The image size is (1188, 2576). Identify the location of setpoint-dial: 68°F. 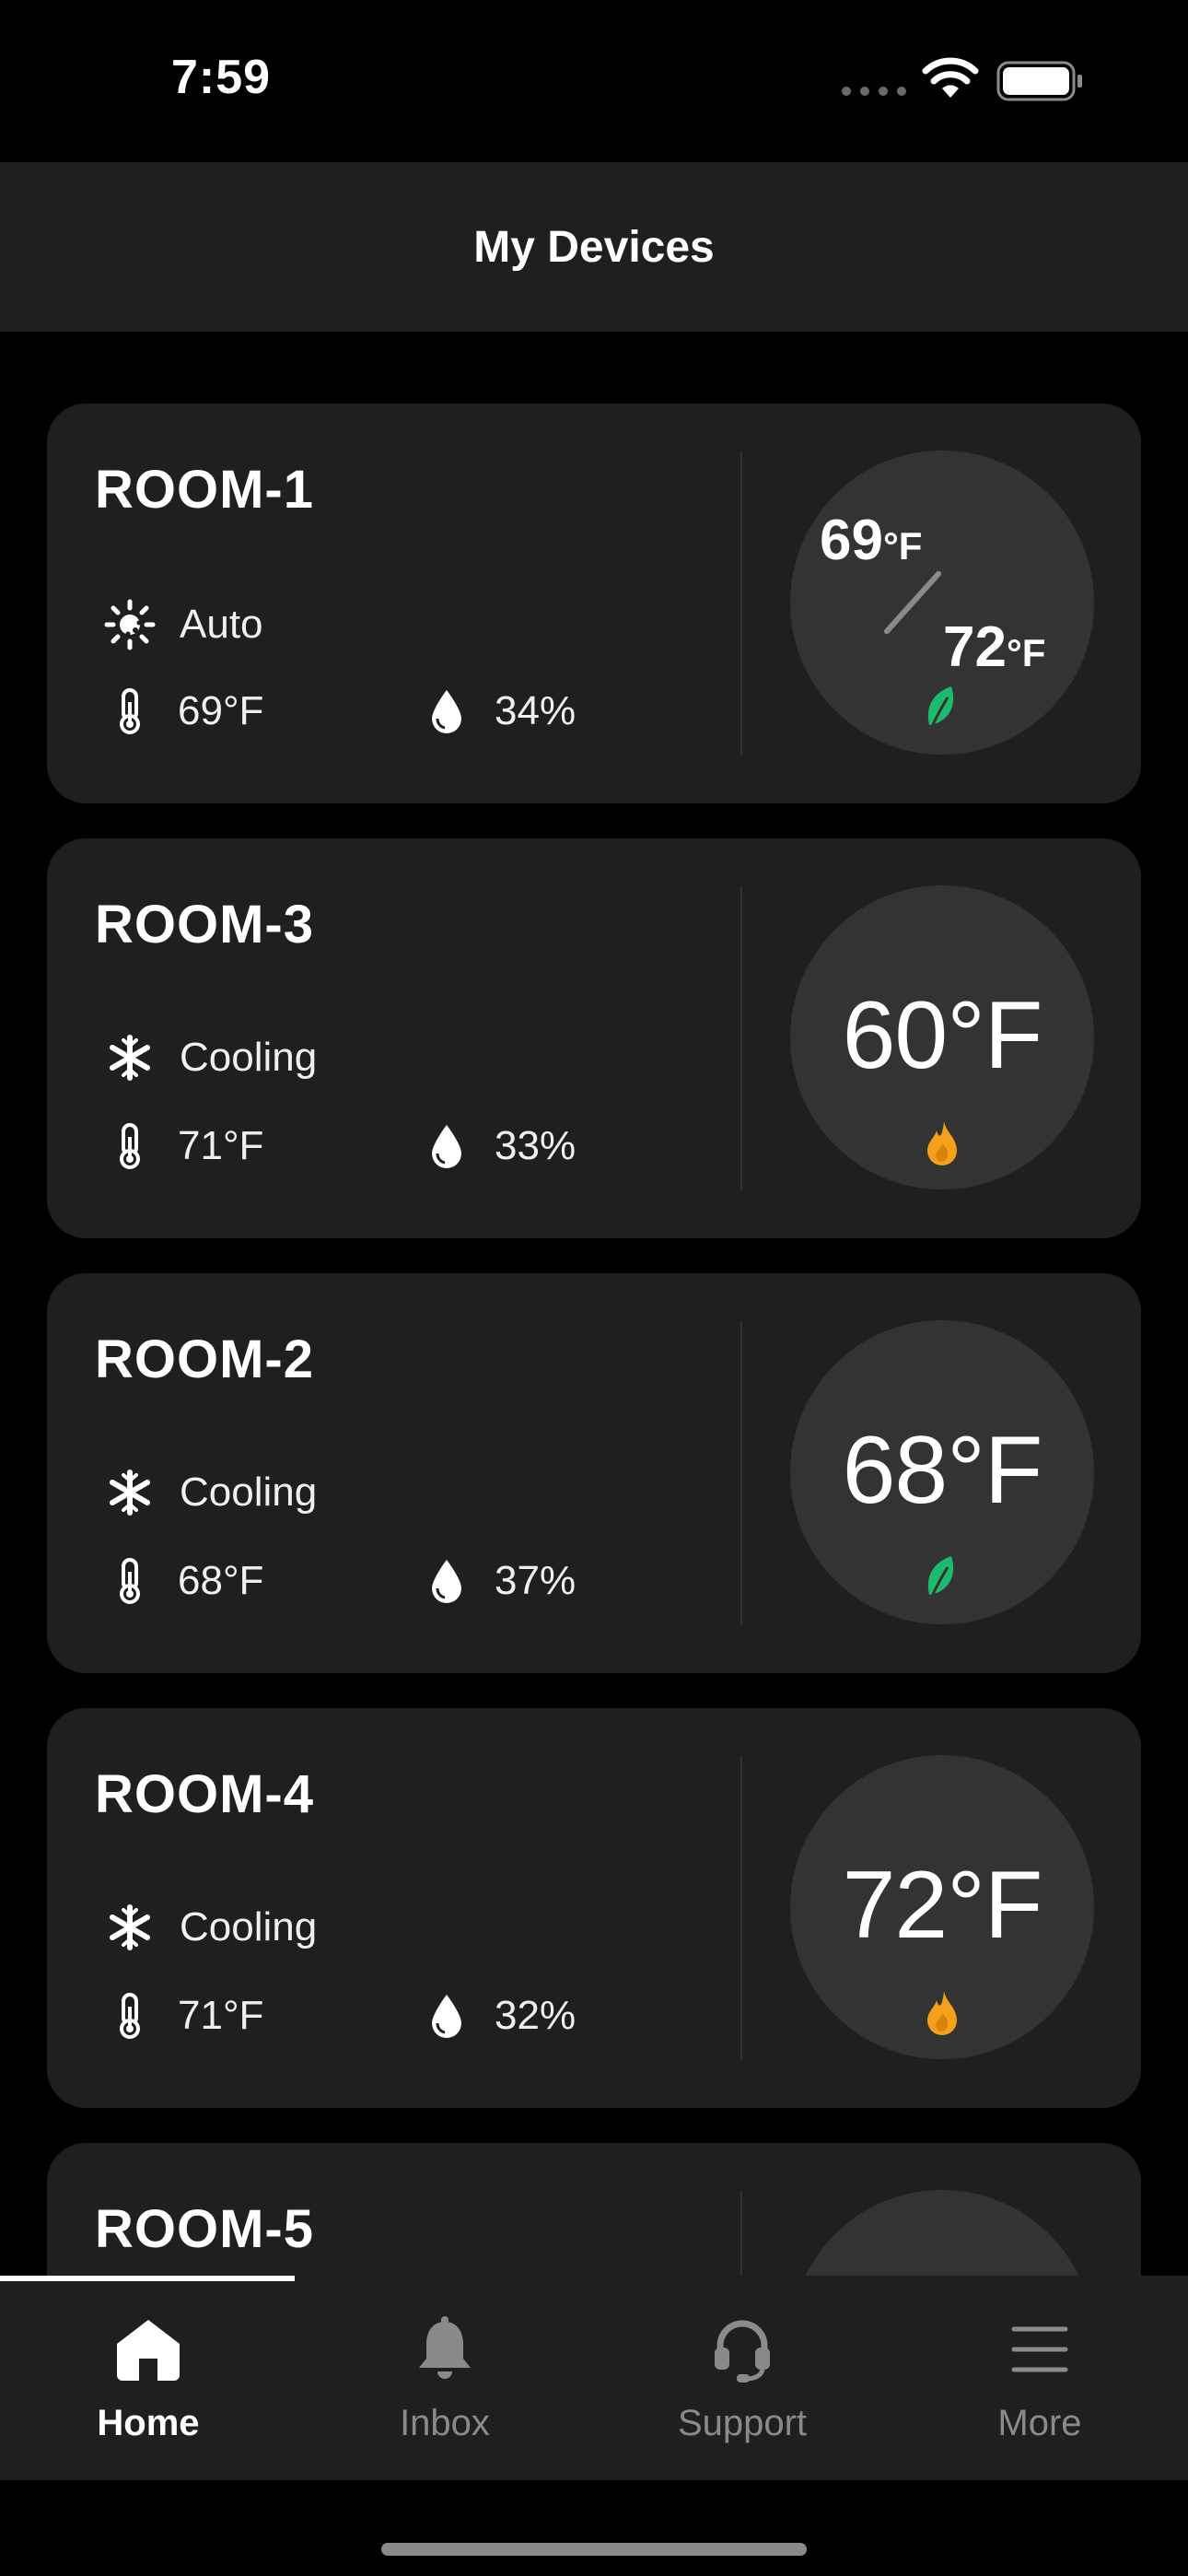
(942, 1472).